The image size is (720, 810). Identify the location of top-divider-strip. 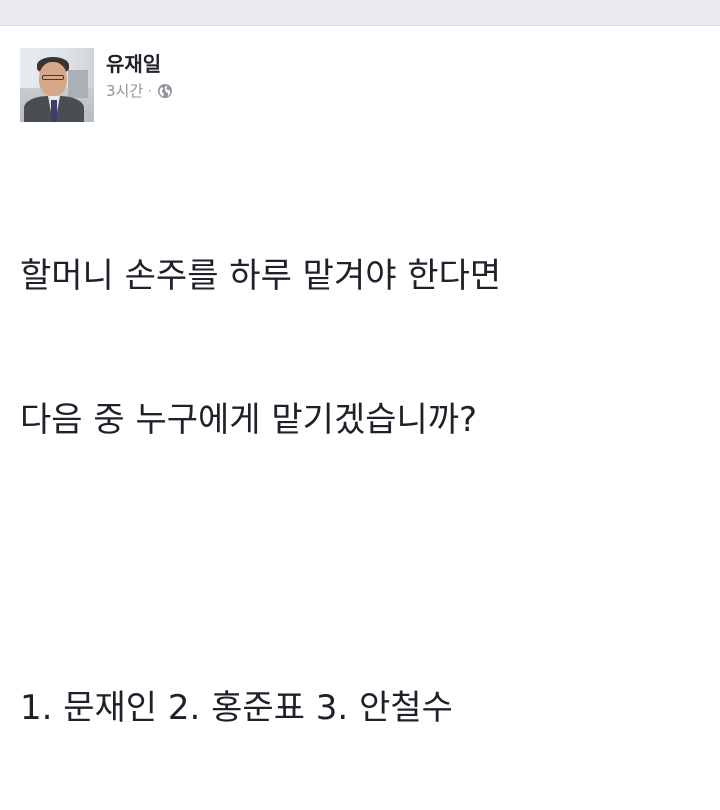
(360, 13).